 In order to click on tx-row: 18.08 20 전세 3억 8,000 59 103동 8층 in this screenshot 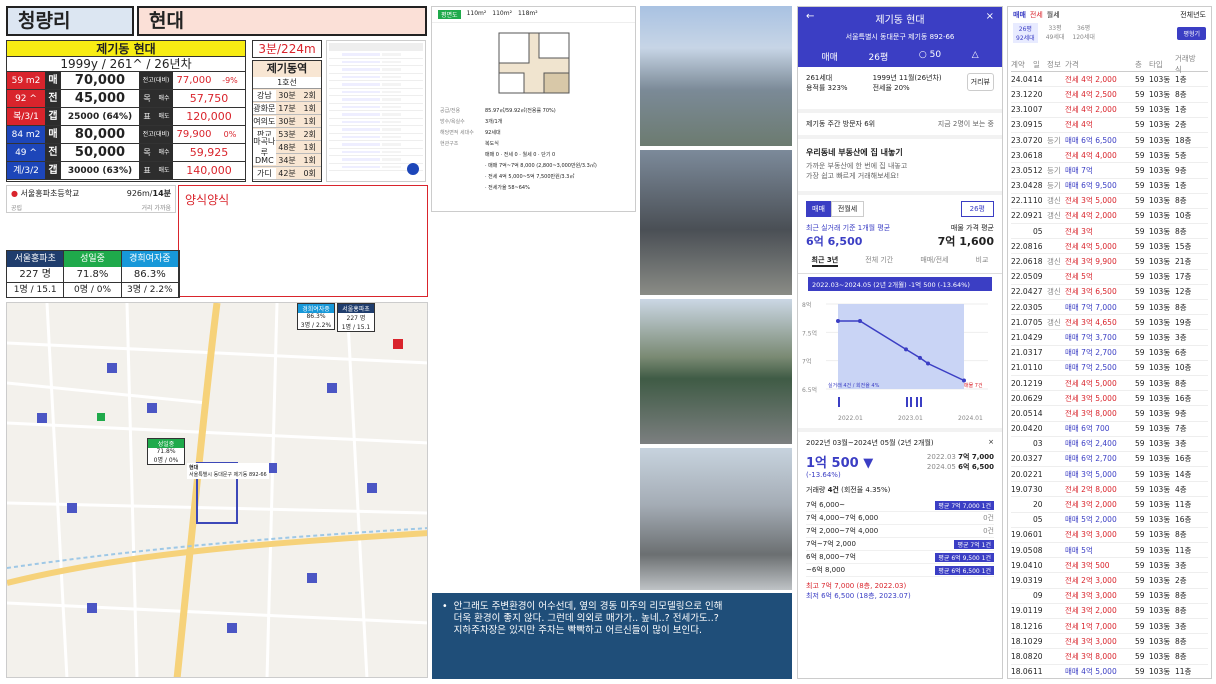, I will do `click(1109, 657)`.